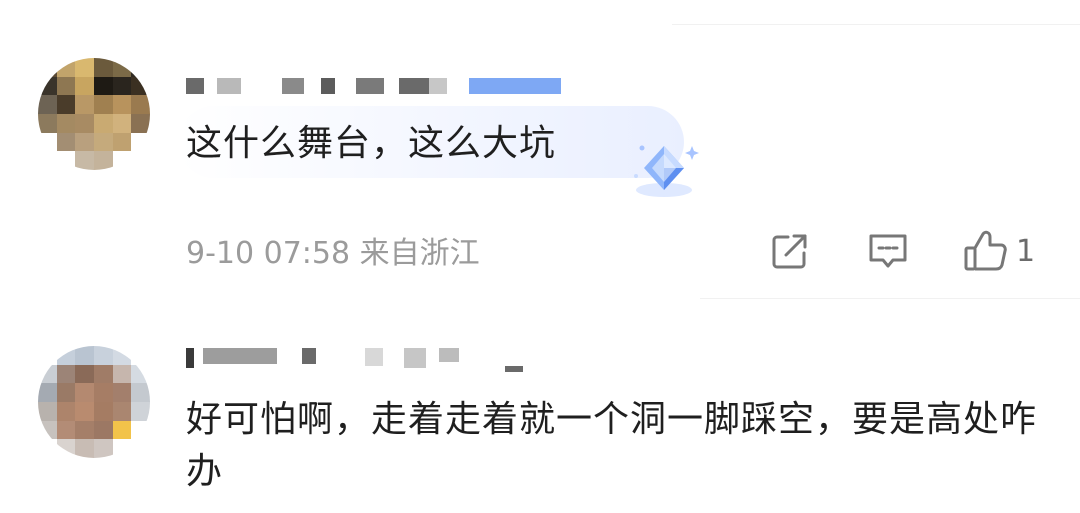  What do you see at coordinates (876, 24) in the screenshot?
I see `divider-top` at bounding box center [876, 24].